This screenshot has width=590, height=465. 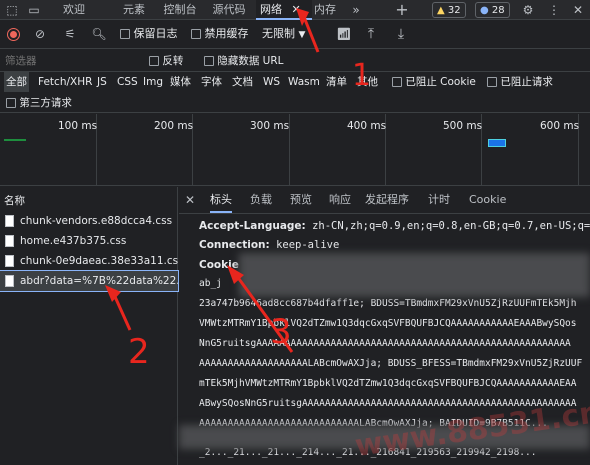 What do you see at coordinates (281, 332) in the screenshot?
I see `annotation-number: 3` at bounding box center [281, 332].